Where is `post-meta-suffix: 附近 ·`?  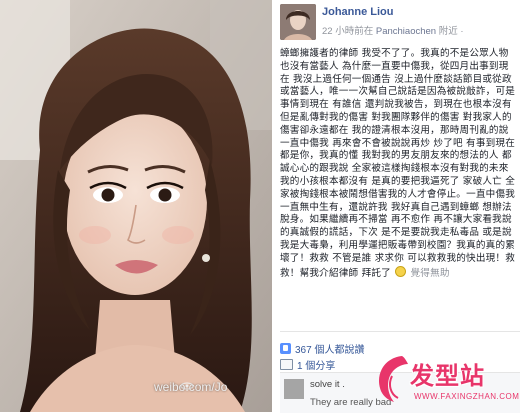 post-meta-suffix: 附近 · is located at coordinates (451, 31).